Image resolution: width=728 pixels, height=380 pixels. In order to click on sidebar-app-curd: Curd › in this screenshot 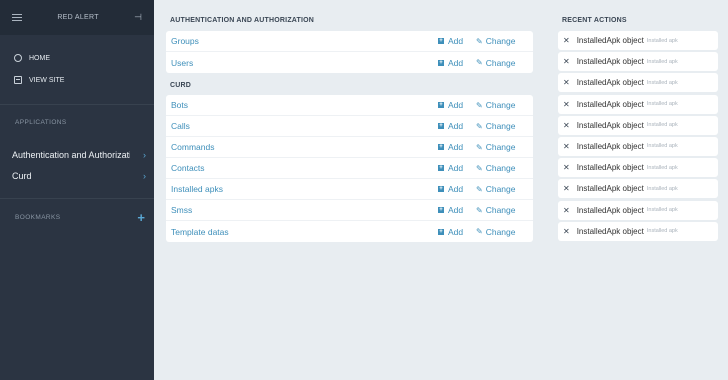, I will do `click(79, 176)`.